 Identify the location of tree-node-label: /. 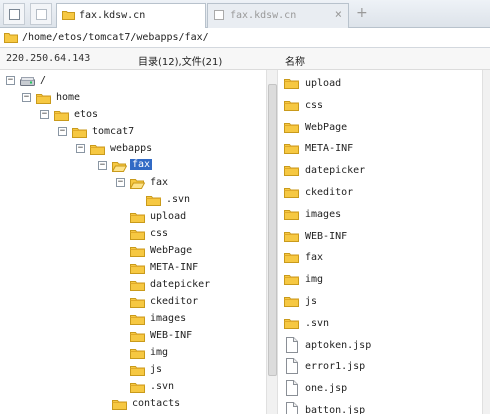
(43, 80).